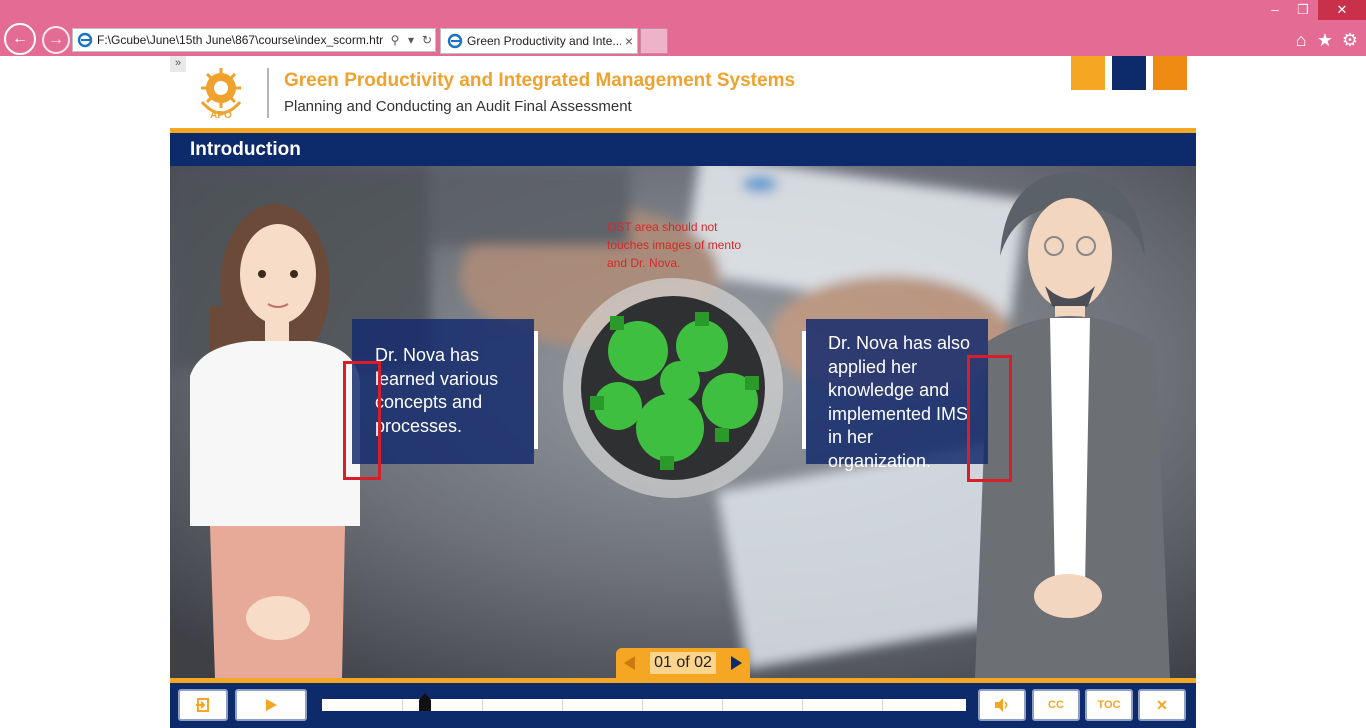  What do you see at coordinates (1056, 705) in the screenshot?
I see `cc-button: CC` at bounding box center [1056, 705].